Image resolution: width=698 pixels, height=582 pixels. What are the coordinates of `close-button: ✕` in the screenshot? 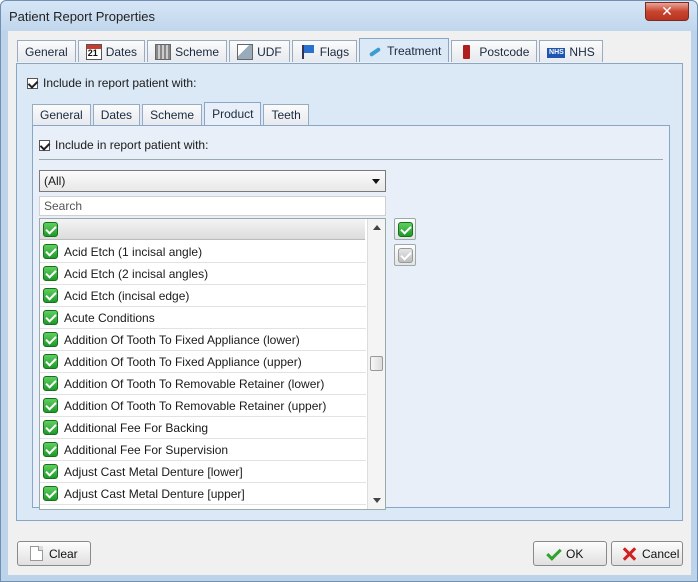 It's located at (667, 11).